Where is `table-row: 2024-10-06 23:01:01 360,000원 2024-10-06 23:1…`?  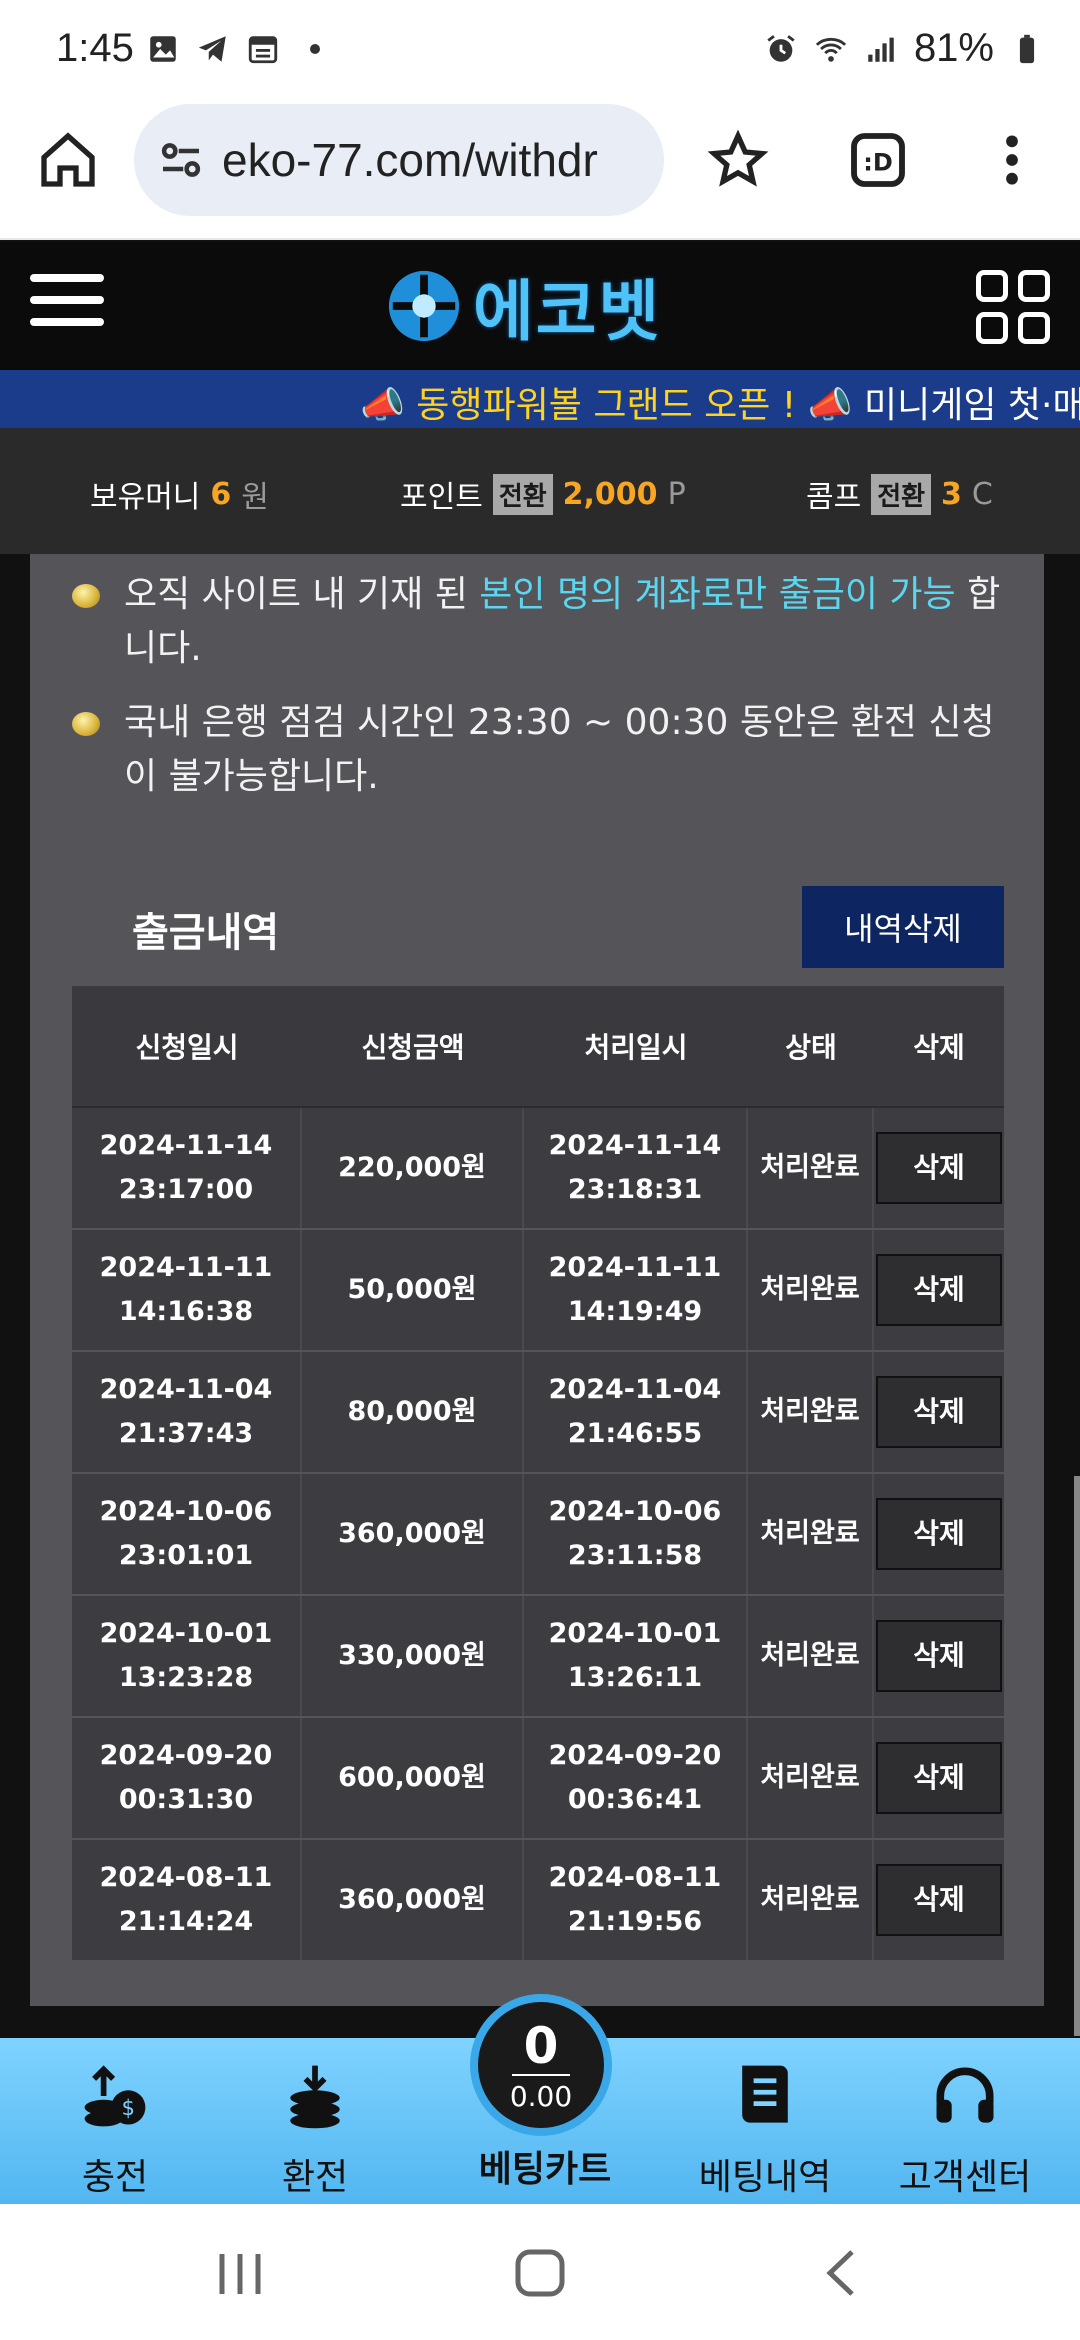 table-row: 2024-10-06 23:01:01 360,000원 2024-10-06 23:1… is located at coordinates (538, 1535).